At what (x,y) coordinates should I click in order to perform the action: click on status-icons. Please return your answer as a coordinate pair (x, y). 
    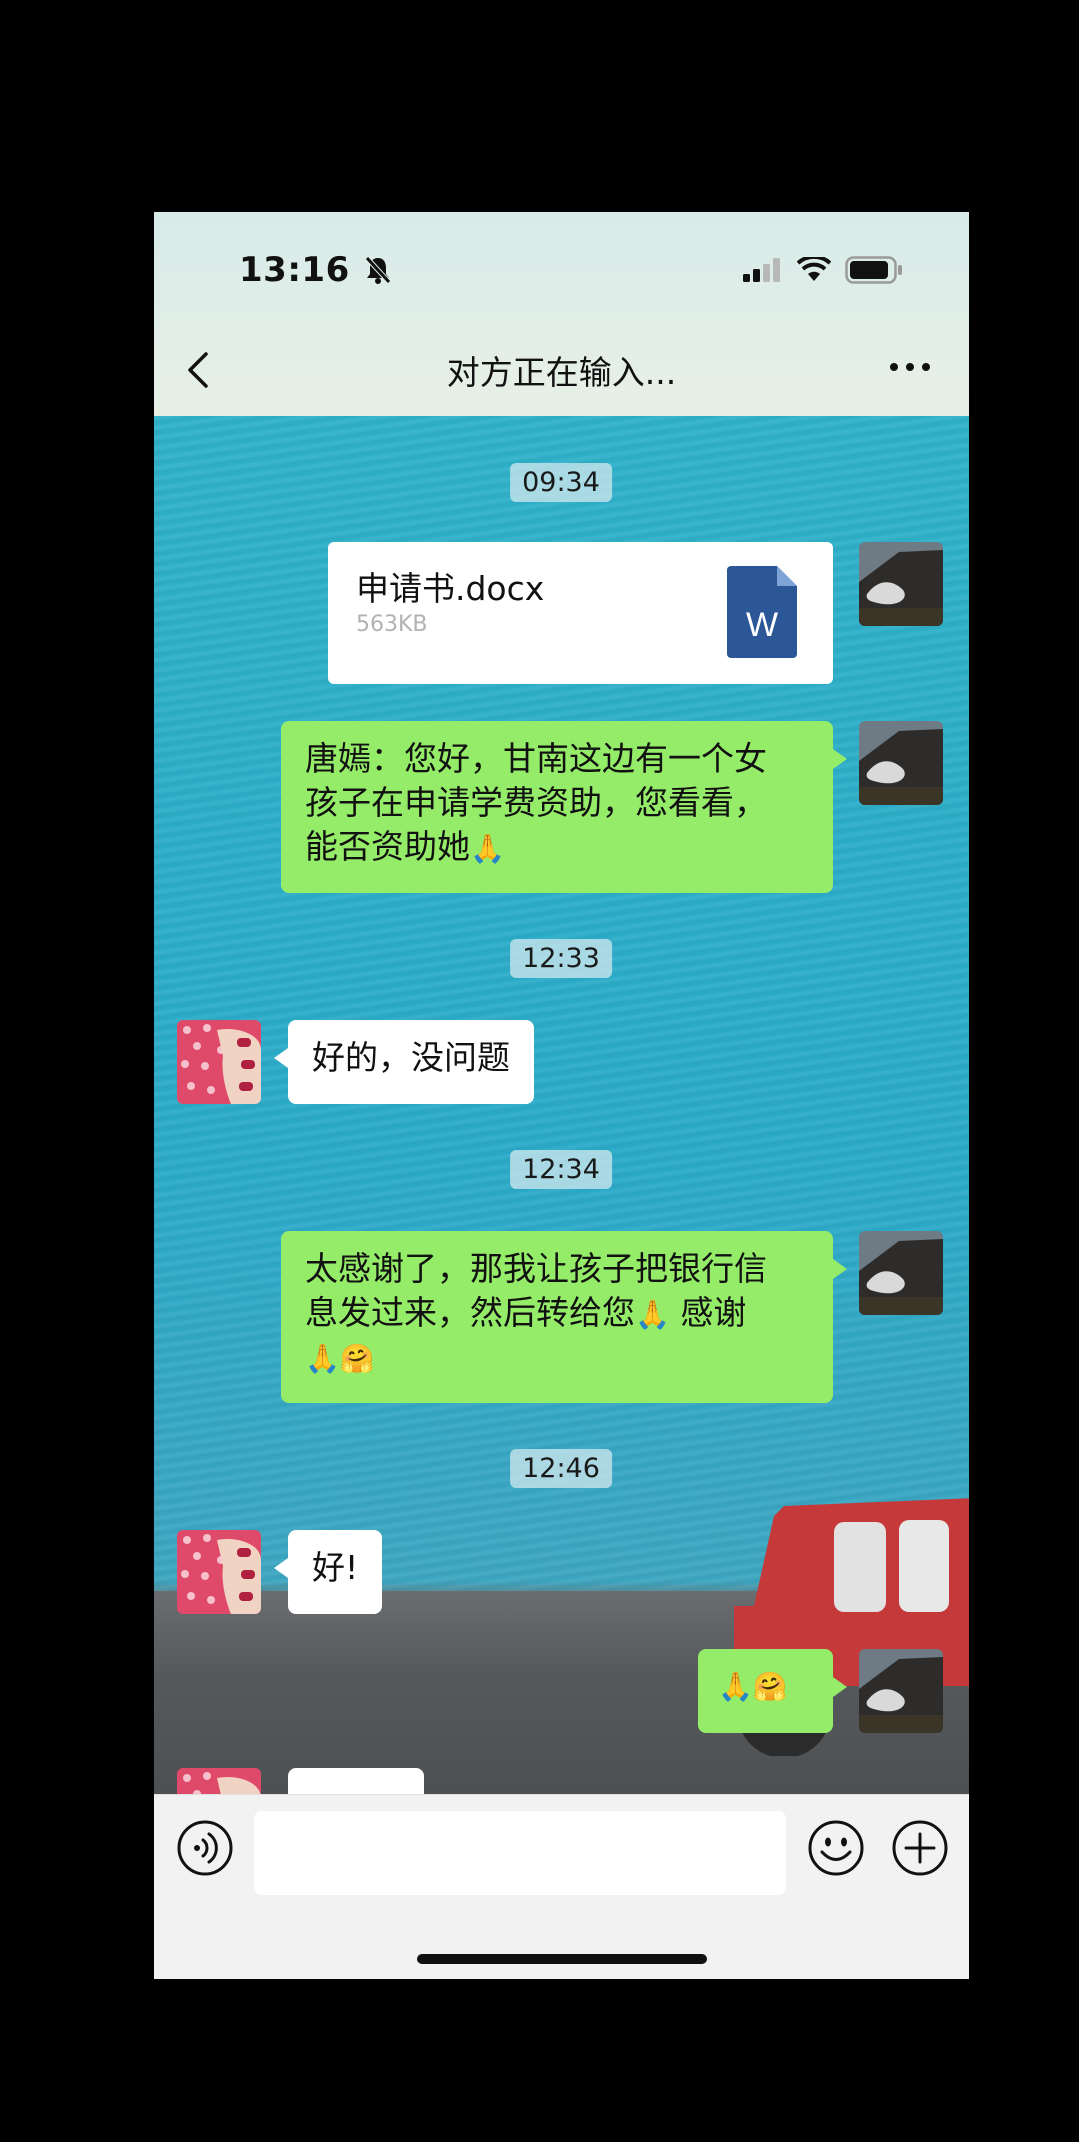
    Looking at the image, I should click on (823, 270).